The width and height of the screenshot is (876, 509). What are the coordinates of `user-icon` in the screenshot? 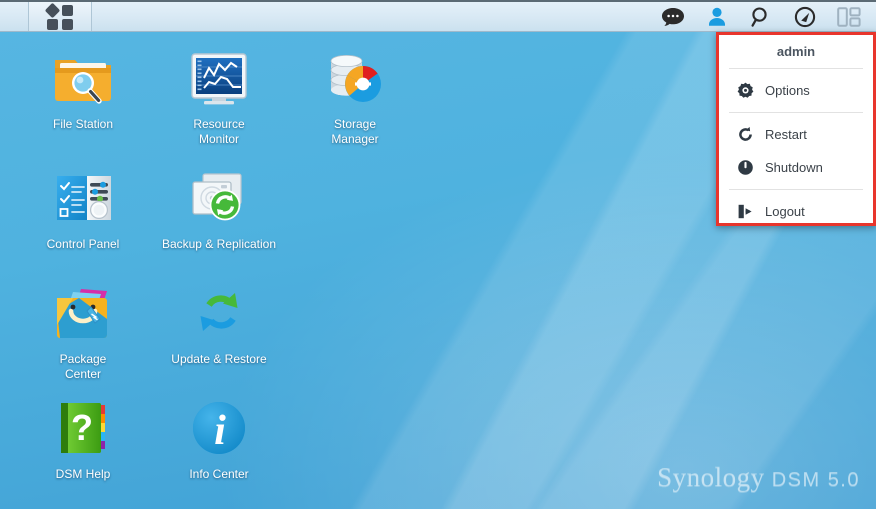 It's located at (717, 17).